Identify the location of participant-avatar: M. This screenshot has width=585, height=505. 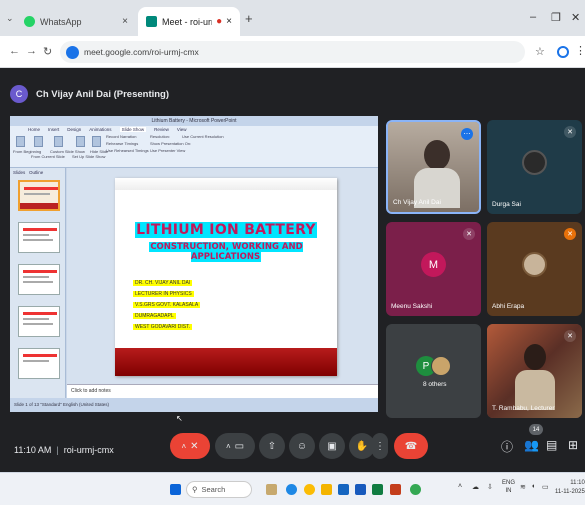
(433, 264).